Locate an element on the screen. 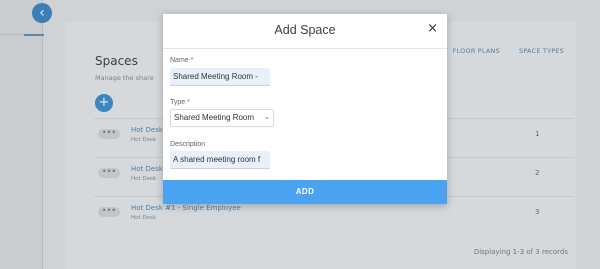 The image size is (600, 269). row-count: 1 is located at coordinates (537, 134).